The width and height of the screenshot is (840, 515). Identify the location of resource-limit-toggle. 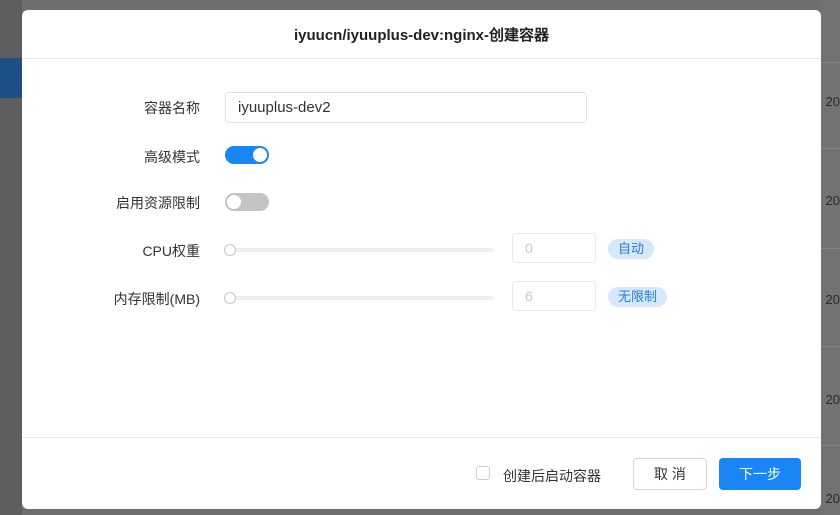
(247, 202).